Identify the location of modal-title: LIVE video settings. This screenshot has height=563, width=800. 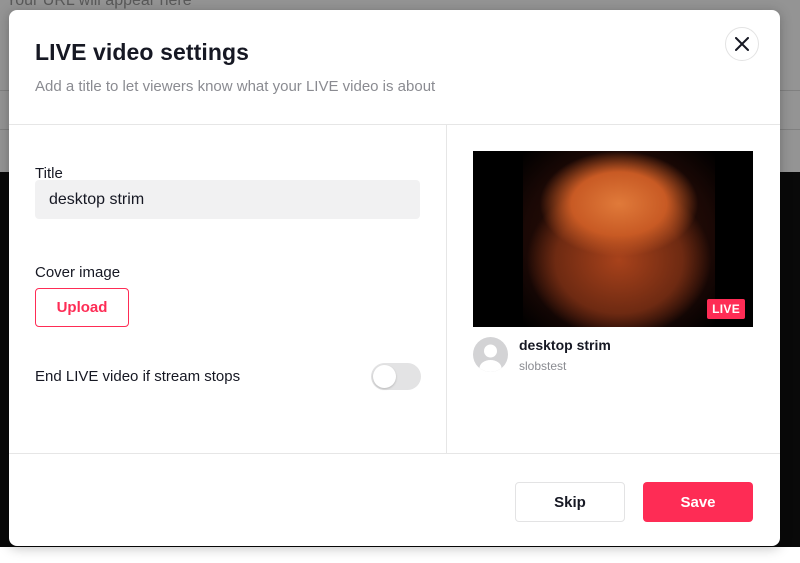
(142, 52).